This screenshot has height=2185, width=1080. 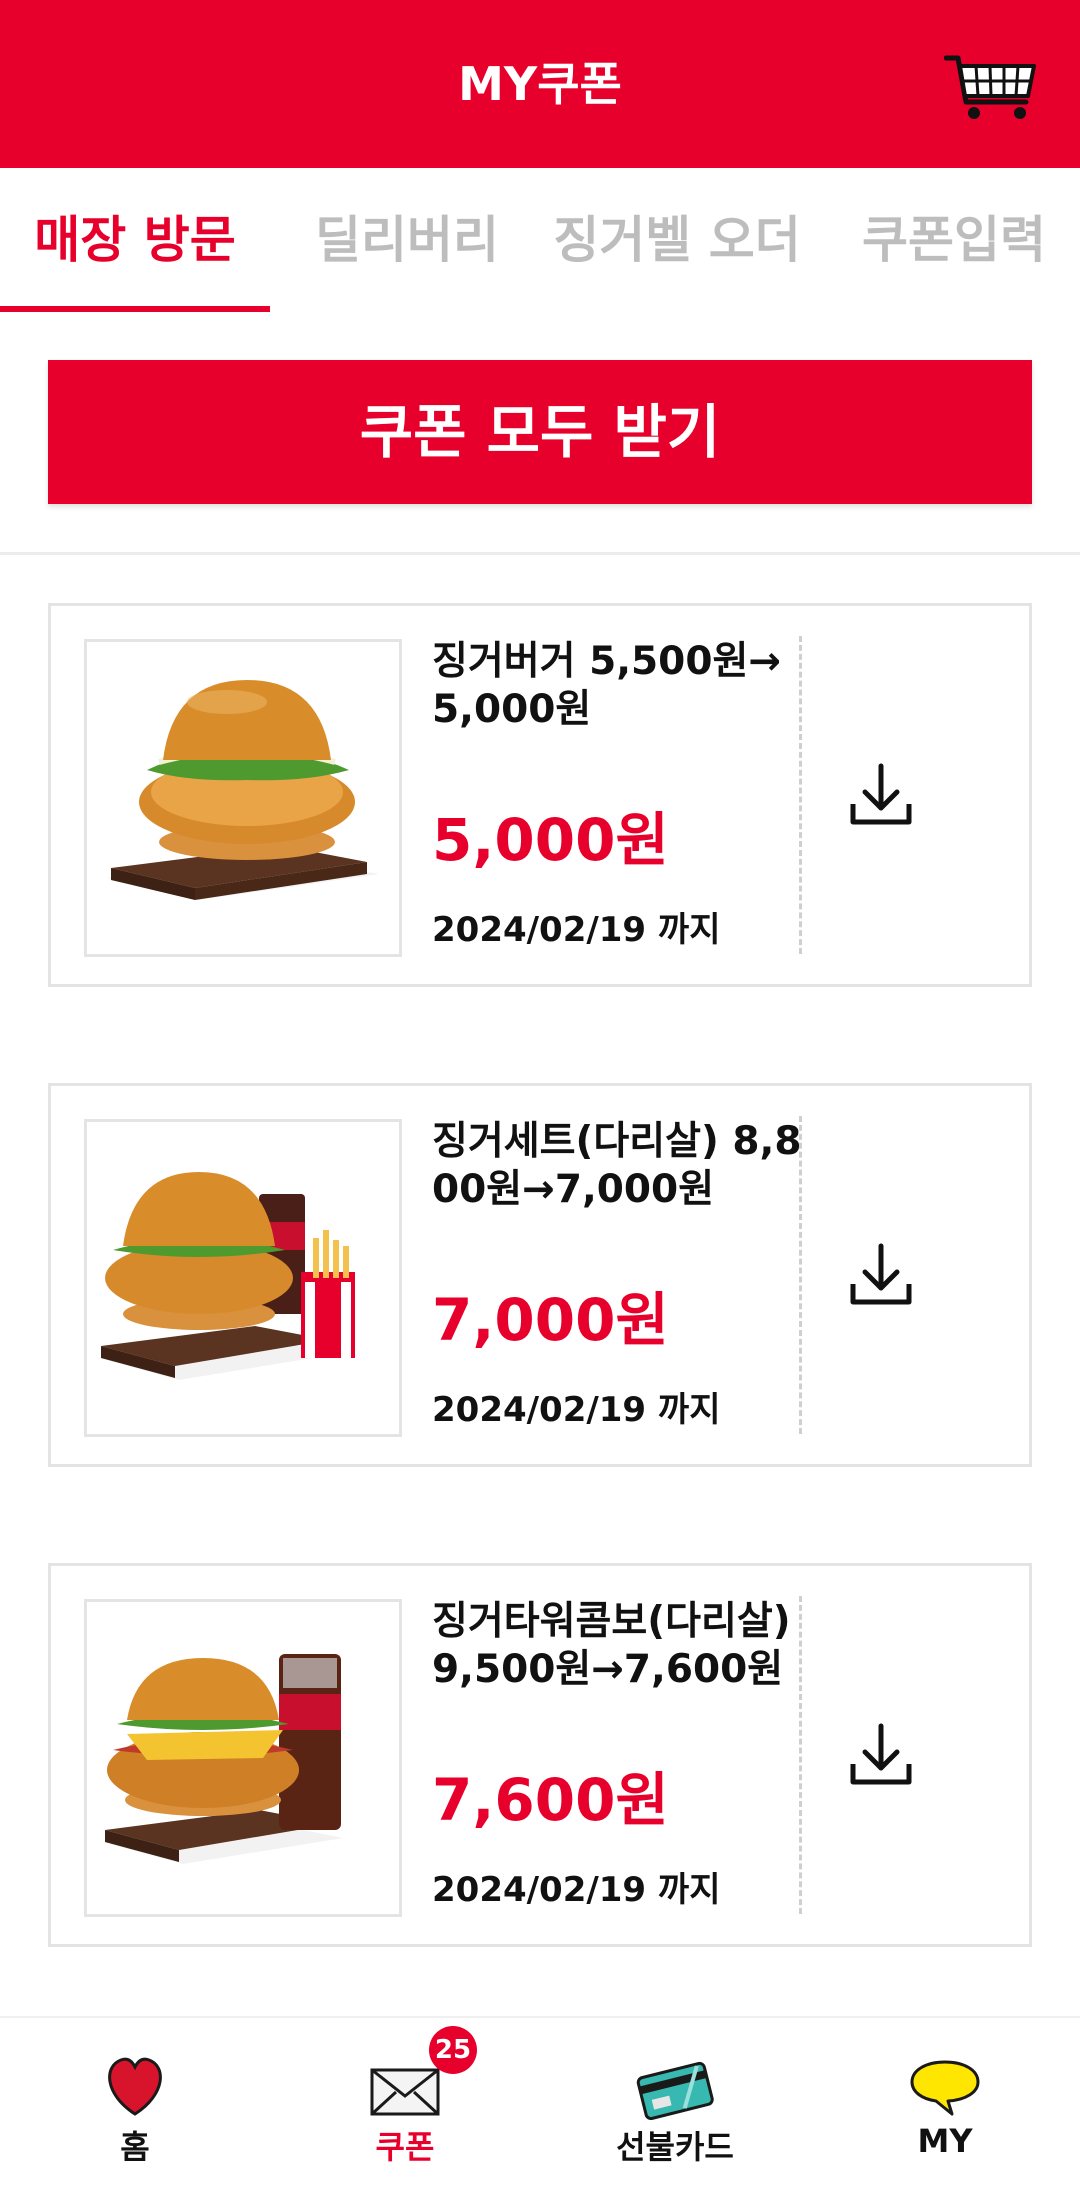 I want to click on coupon-price: 7,600원, so click(x=550, y=1800).